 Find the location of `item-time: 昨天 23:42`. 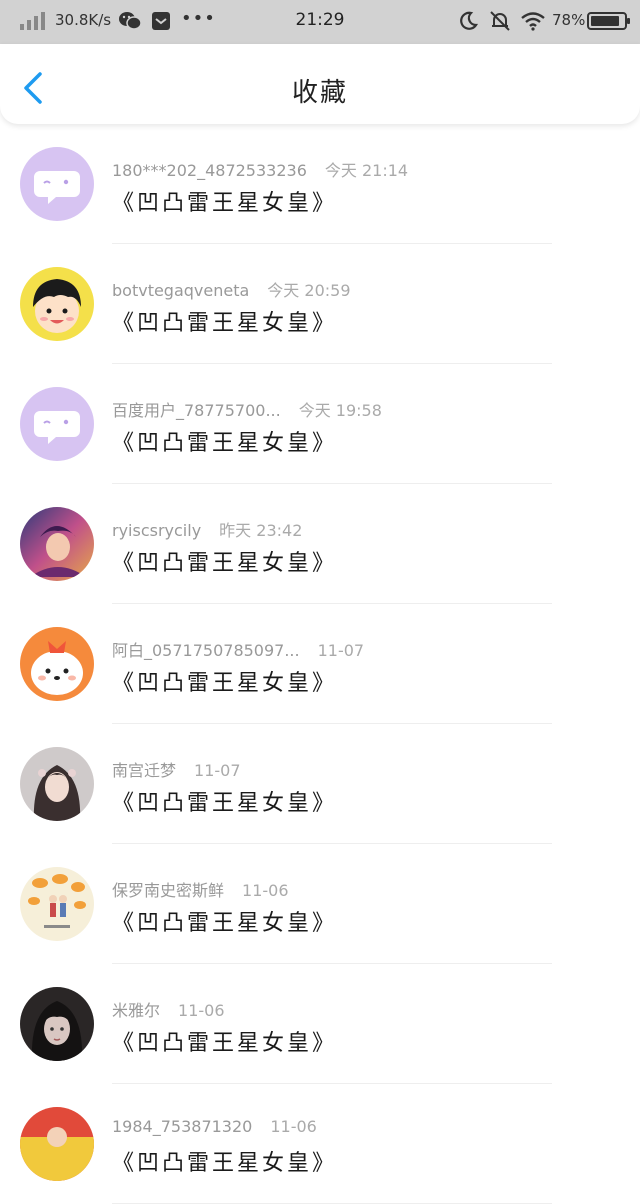

item-time: 昨天 23:42 is located at coordinates (261, 530).